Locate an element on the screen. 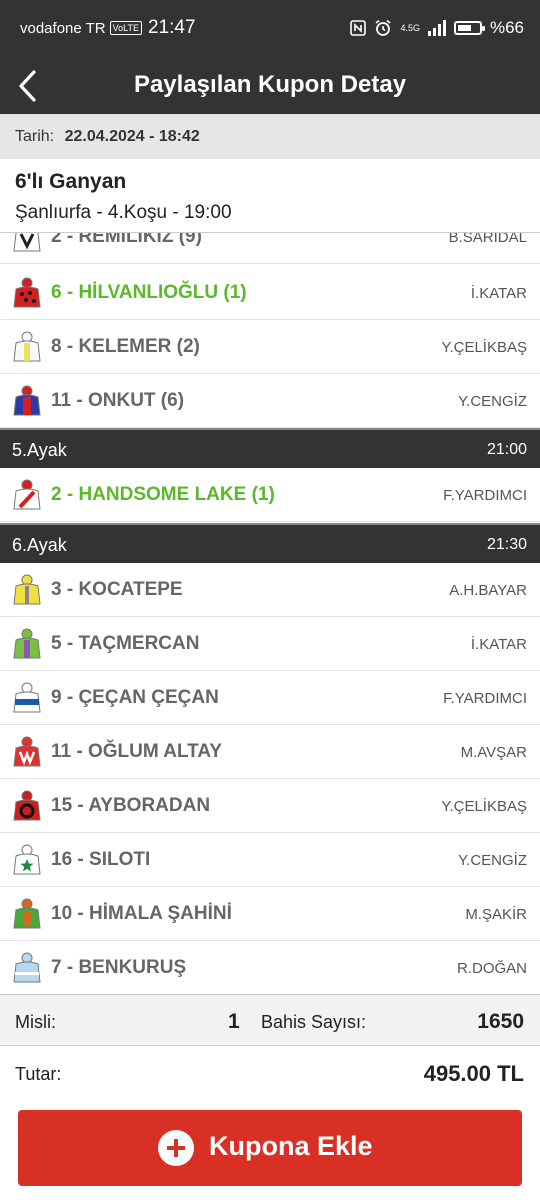 The height and width of the screenshot is (1200, 540). bet-count-label: Bahis Sayısı: is located at coordinates (314, 1022).